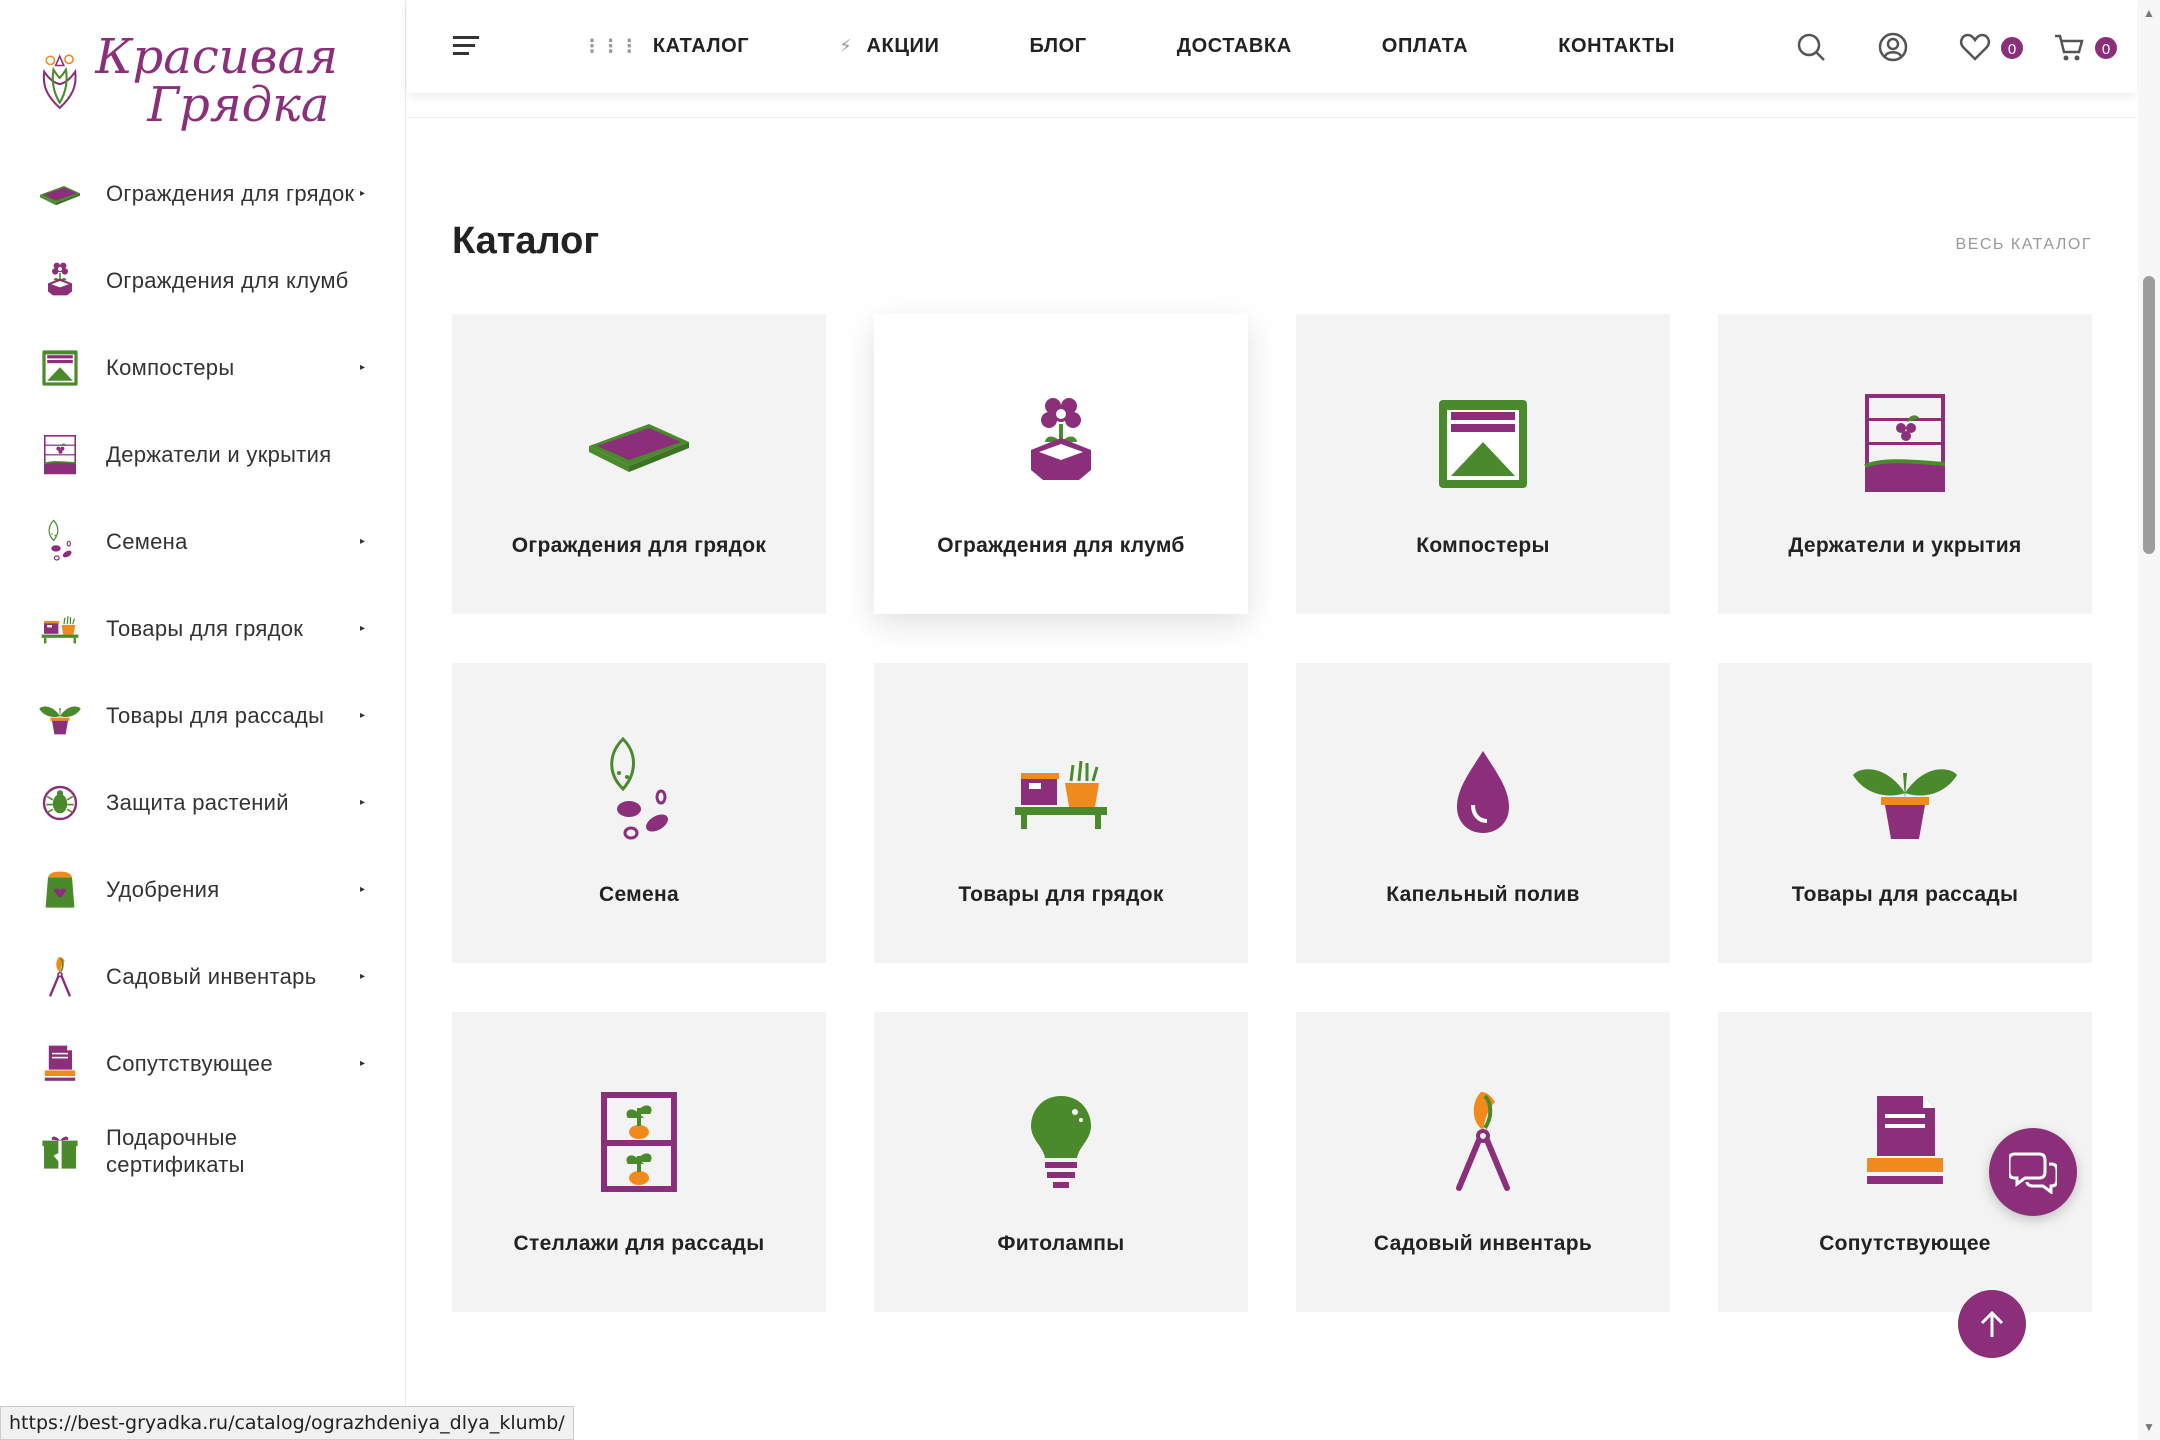 The width and height of the screenshot is (2160, 1440). What do you see at coordinates (1483, 813) in the screenshot?
I see `catalog-card: Капельный полив` at bounding box center [1483, 813].